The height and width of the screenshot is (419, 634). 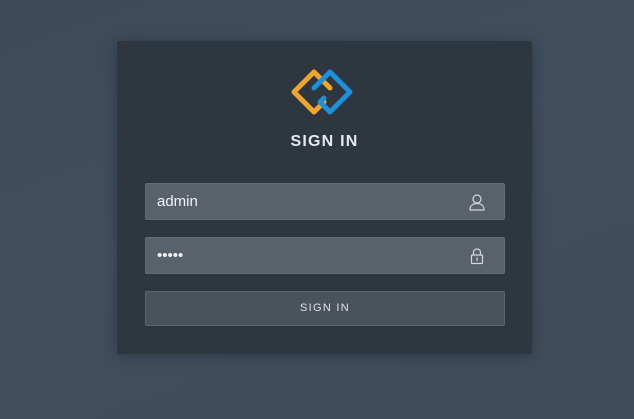 I want to click on logo-blue-mark, so click(x=340, y=92).